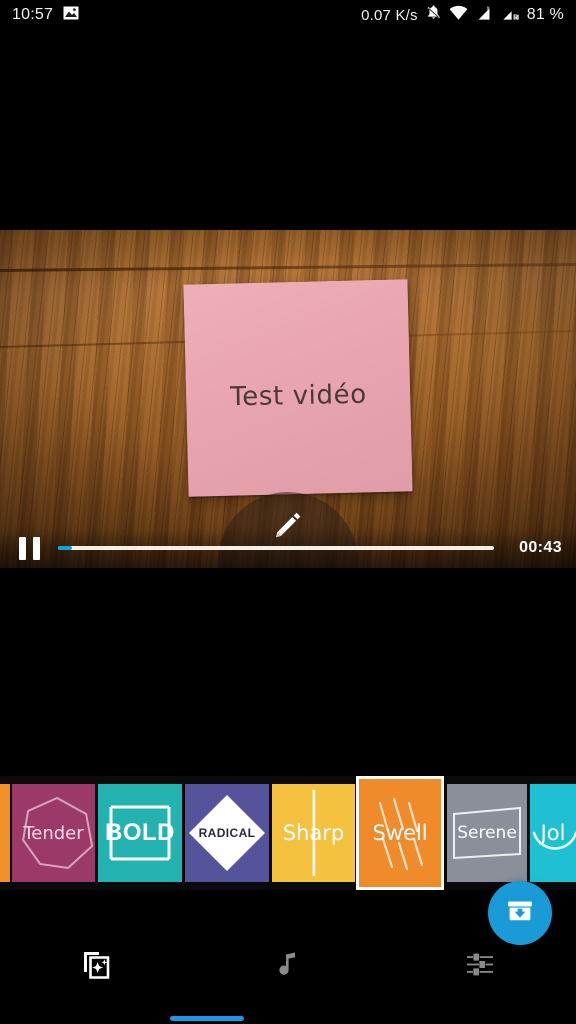  I want to click on network-speed-label: 0.07 K/s, so click(389, 15).